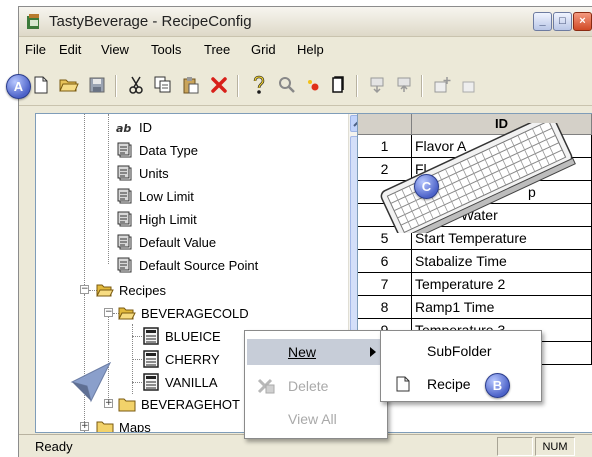  I want to click on toolbar, so click(305, 85).